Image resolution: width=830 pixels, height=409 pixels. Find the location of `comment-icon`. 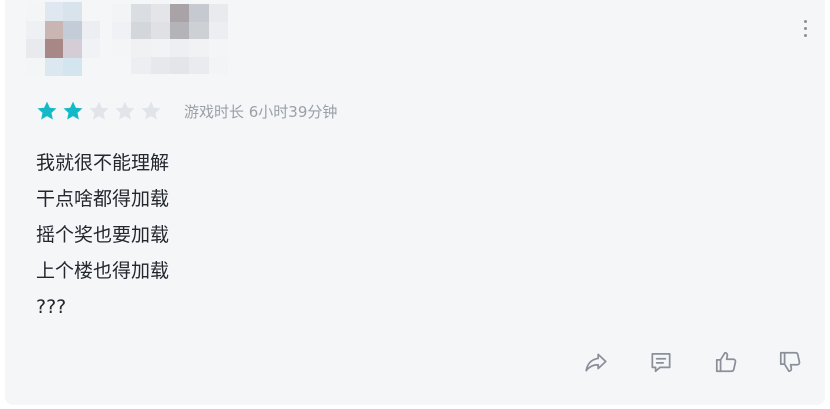

comment-icon is located at coordinates (661, 363).